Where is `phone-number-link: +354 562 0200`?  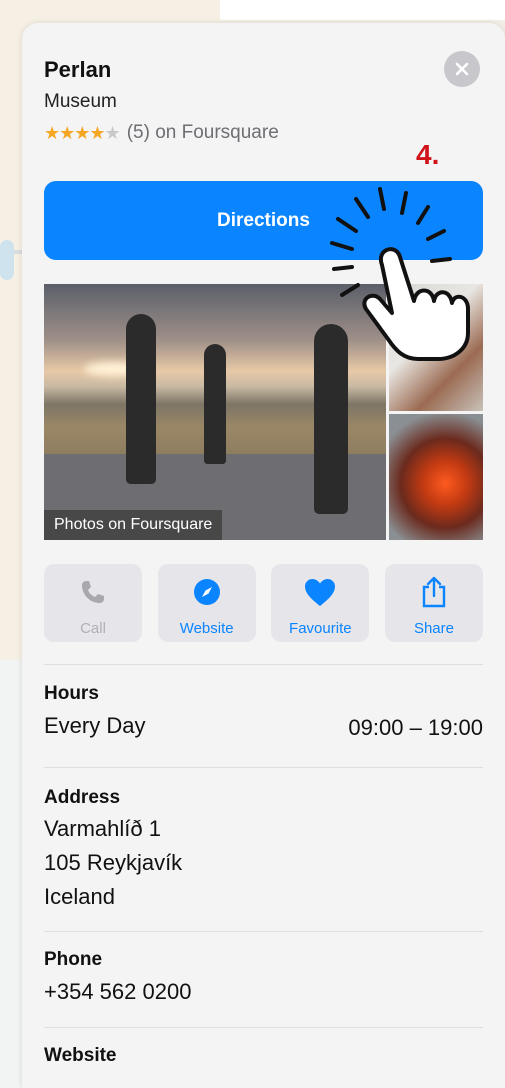
phone-number-link: +354 562 0200 is located at coordinates (117, 992).